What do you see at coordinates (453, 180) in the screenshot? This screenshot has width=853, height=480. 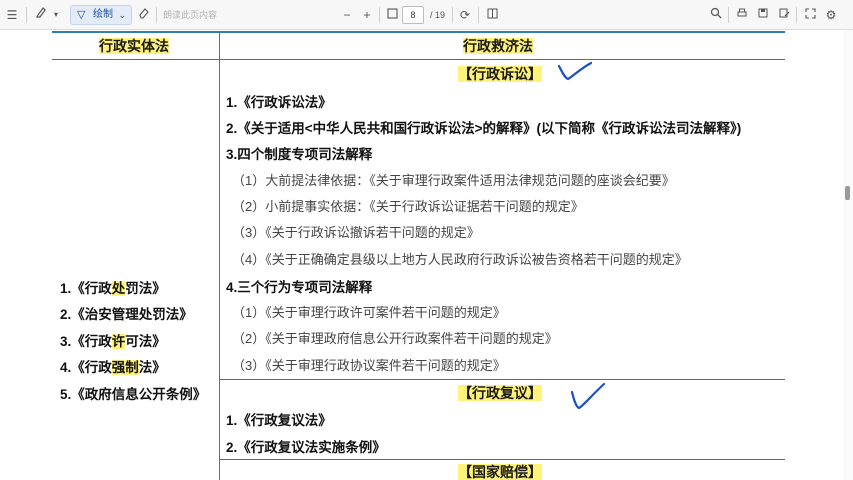 I see `litigation-sub-a1: （1）大前提法律依据：《关于审理行政案件适用法律规范问题的座谈会纪要》` at bounding box center [453, 180].